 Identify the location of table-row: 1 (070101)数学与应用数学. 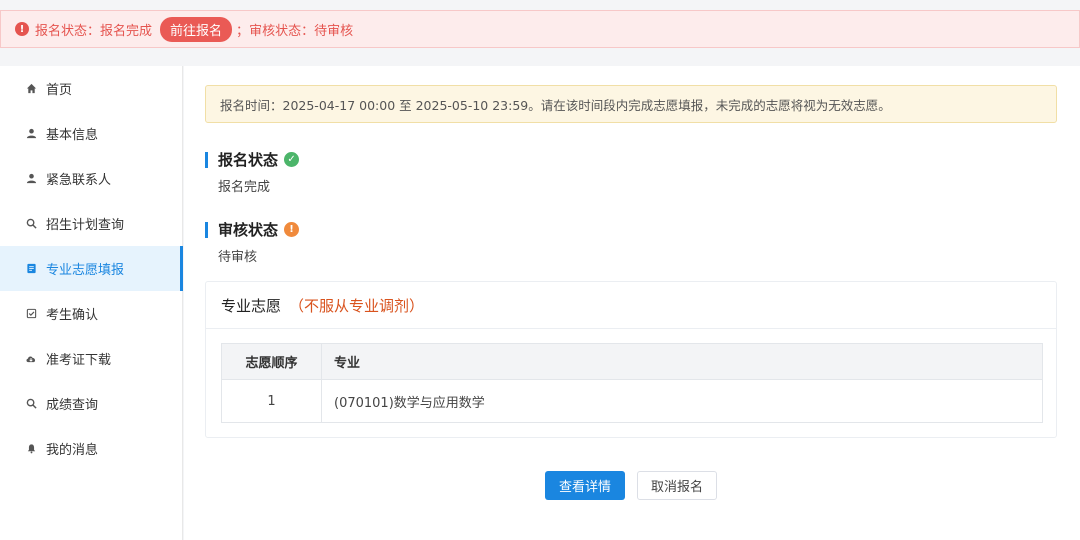
(632, 401).